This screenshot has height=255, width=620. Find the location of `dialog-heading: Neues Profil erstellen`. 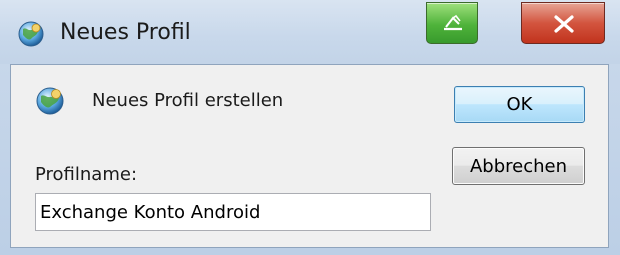

dialog-heading: Neues Profil erstellen is located at coordinates (188, 100).